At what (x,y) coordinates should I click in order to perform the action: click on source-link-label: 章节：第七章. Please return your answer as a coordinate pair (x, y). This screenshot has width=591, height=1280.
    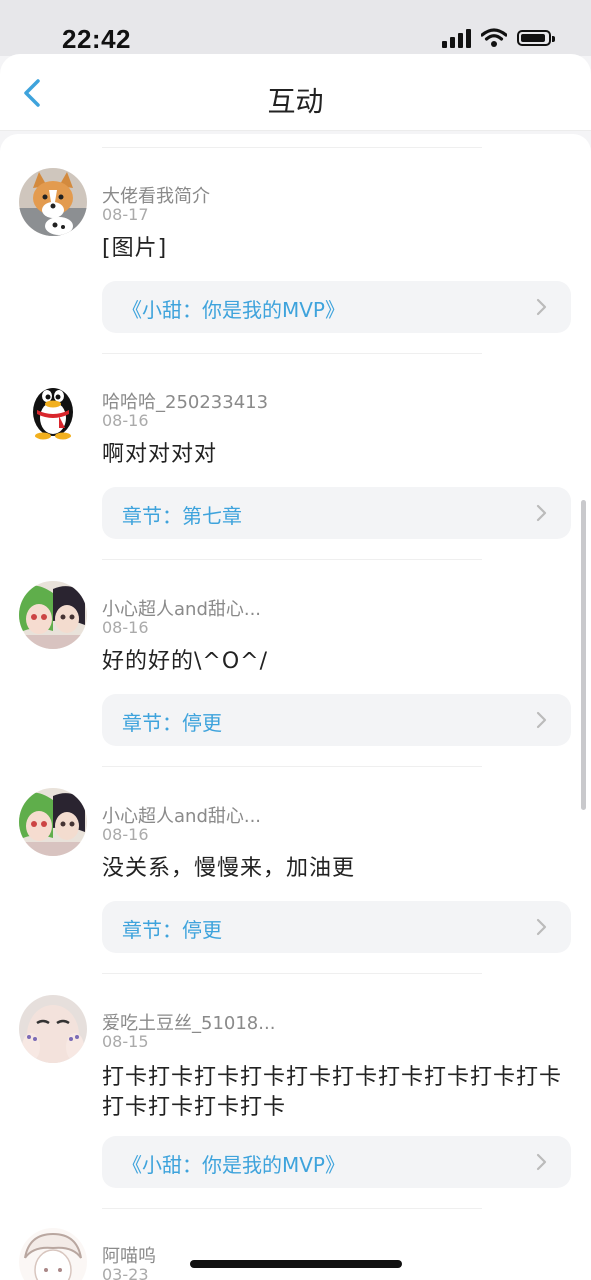
    Looking at the image, I should click on (182, 516).